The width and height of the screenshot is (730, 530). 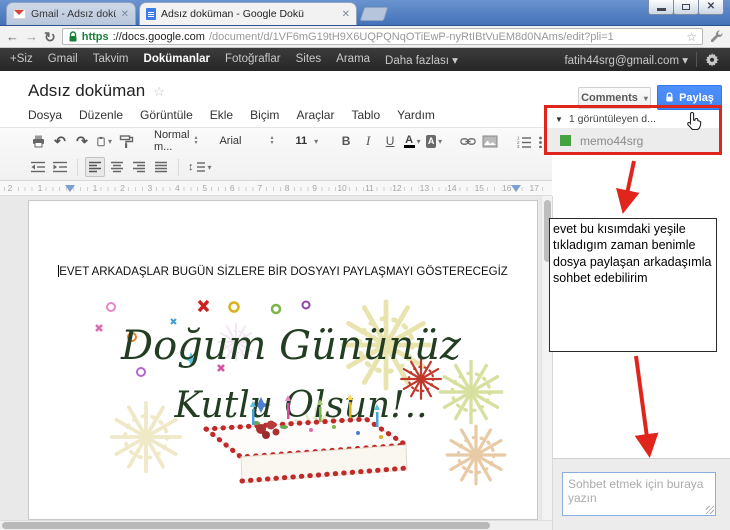 What do you see at coordinates (38, 167) in the screenshot?
I see `decrease-indent-button` at bounding box center [38, 167].